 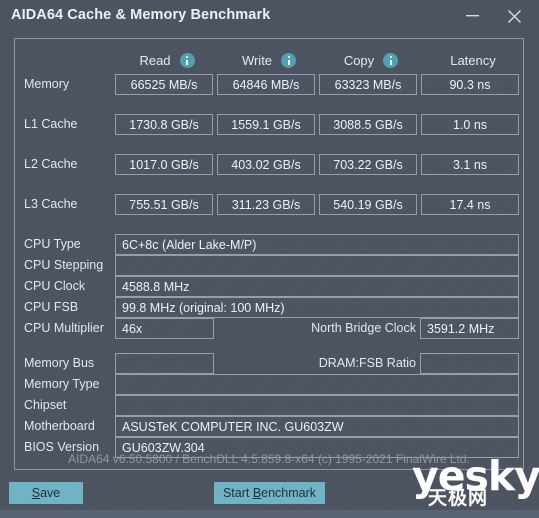 What do you see at coordinates (470, 204) in the screenshot?
I see `l3-latency-value: 17.4 ns` at bounding box center [470, 204].